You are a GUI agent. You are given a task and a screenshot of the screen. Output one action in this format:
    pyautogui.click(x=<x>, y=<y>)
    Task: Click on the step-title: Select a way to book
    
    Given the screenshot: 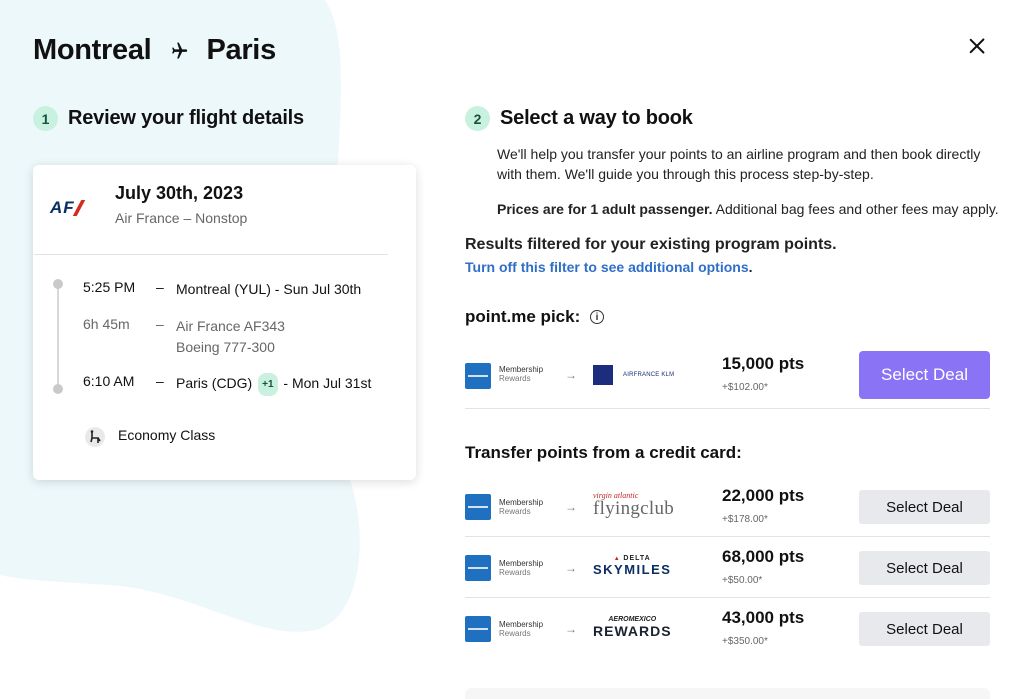 What is the action you would take?
    pyautogui.click(x=596, y=118)
    